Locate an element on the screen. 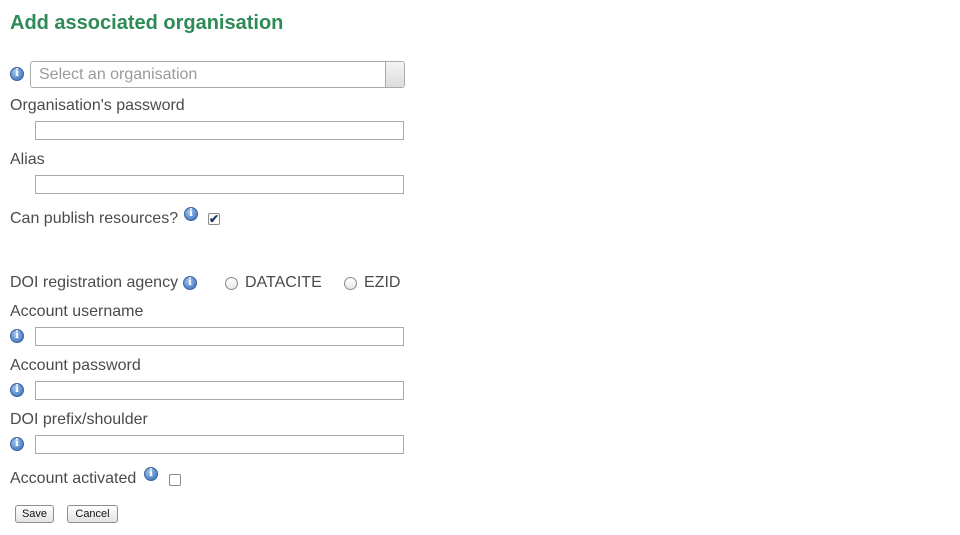 This screenshot has height=535, width=960. account-username-label: Account username is located at coordinates (77, 311).